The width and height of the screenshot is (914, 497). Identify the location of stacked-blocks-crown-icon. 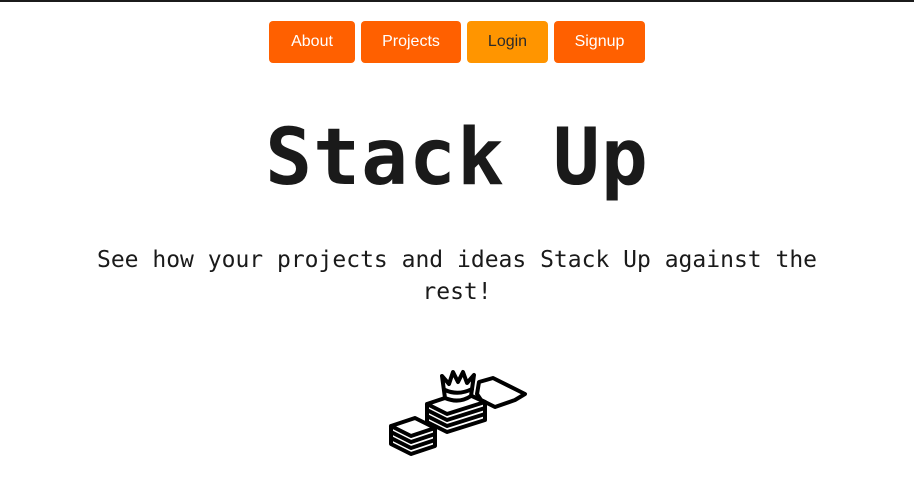
(458, 414).